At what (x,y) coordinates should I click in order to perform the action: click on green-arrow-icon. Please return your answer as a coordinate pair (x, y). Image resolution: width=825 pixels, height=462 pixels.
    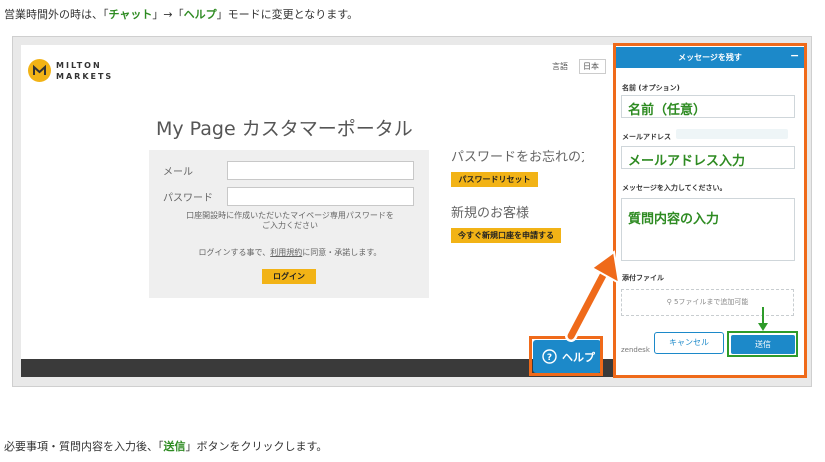
    Looking at the image, I should click on (763, 319).